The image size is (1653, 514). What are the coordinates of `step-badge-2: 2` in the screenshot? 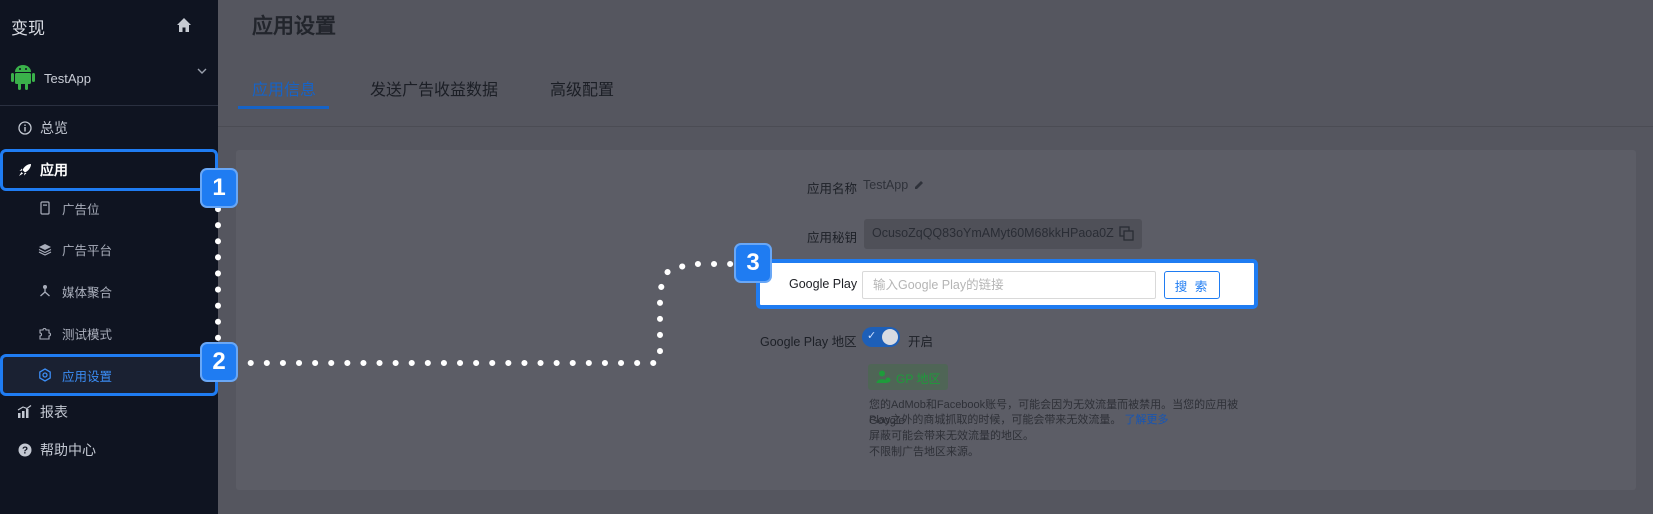 It's located at (219, 362).